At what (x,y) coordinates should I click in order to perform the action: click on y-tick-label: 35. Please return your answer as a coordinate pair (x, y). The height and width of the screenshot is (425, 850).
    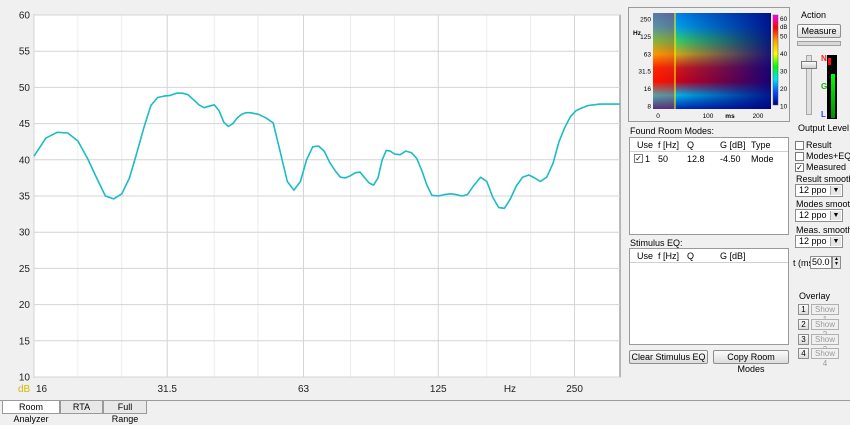
    Looking at the image, I should click on (25, 197).